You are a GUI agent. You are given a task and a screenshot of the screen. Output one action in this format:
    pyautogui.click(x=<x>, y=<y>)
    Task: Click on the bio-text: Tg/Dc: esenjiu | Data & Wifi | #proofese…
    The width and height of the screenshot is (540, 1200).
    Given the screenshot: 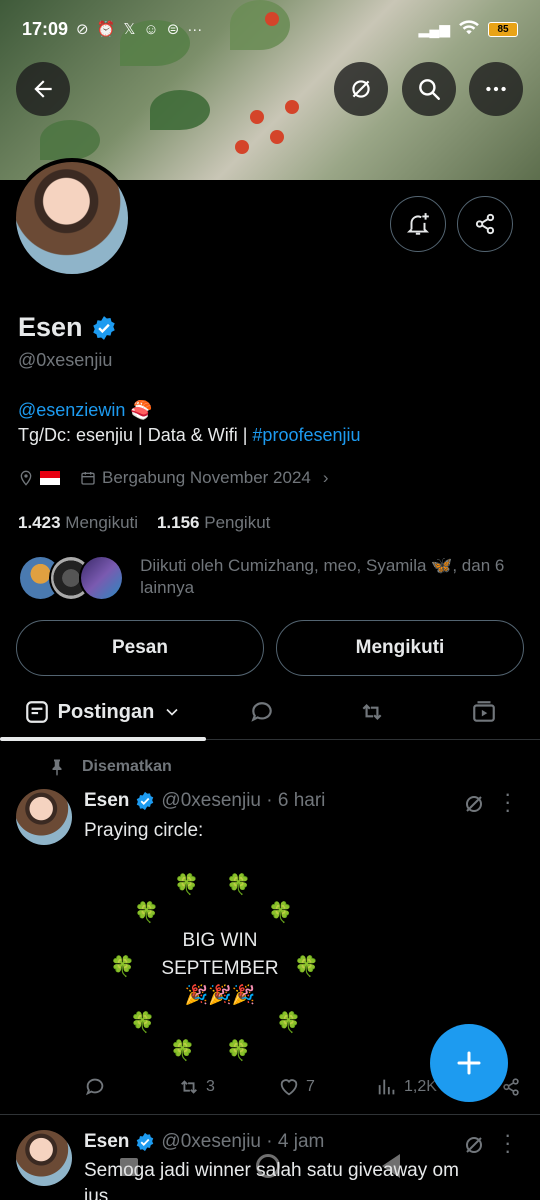 What is the action you would take?
    pyautogui.click(x=189, y=435)
    